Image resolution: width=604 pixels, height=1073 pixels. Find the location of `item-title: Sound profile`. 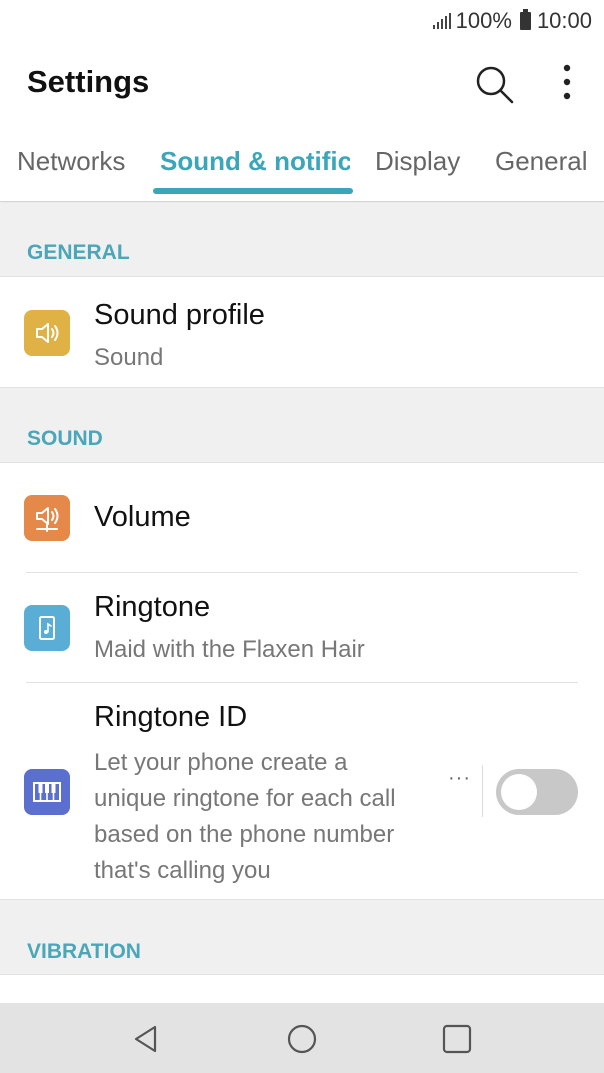

item-title: Sound profile is located at coordinates (179, 315).